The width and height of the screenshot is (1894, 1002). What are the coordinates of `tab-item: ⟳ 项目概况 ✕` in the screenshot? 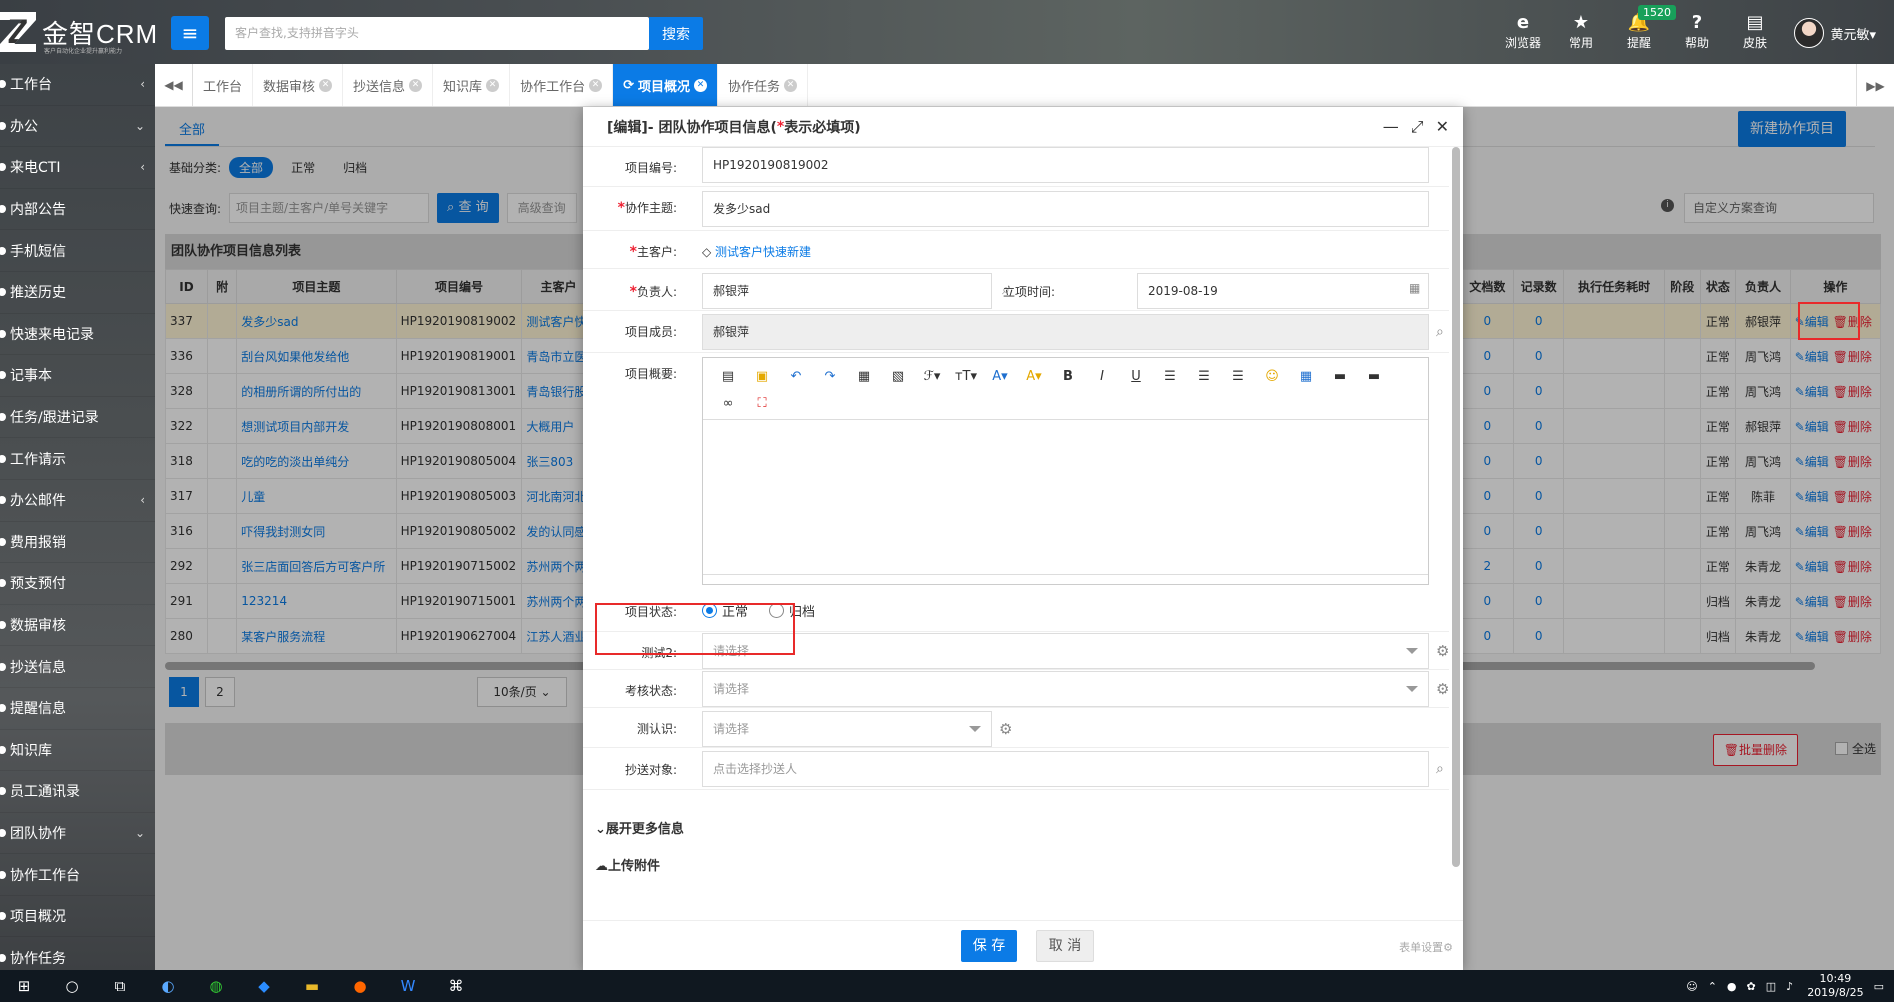 It's located at (665, 85).